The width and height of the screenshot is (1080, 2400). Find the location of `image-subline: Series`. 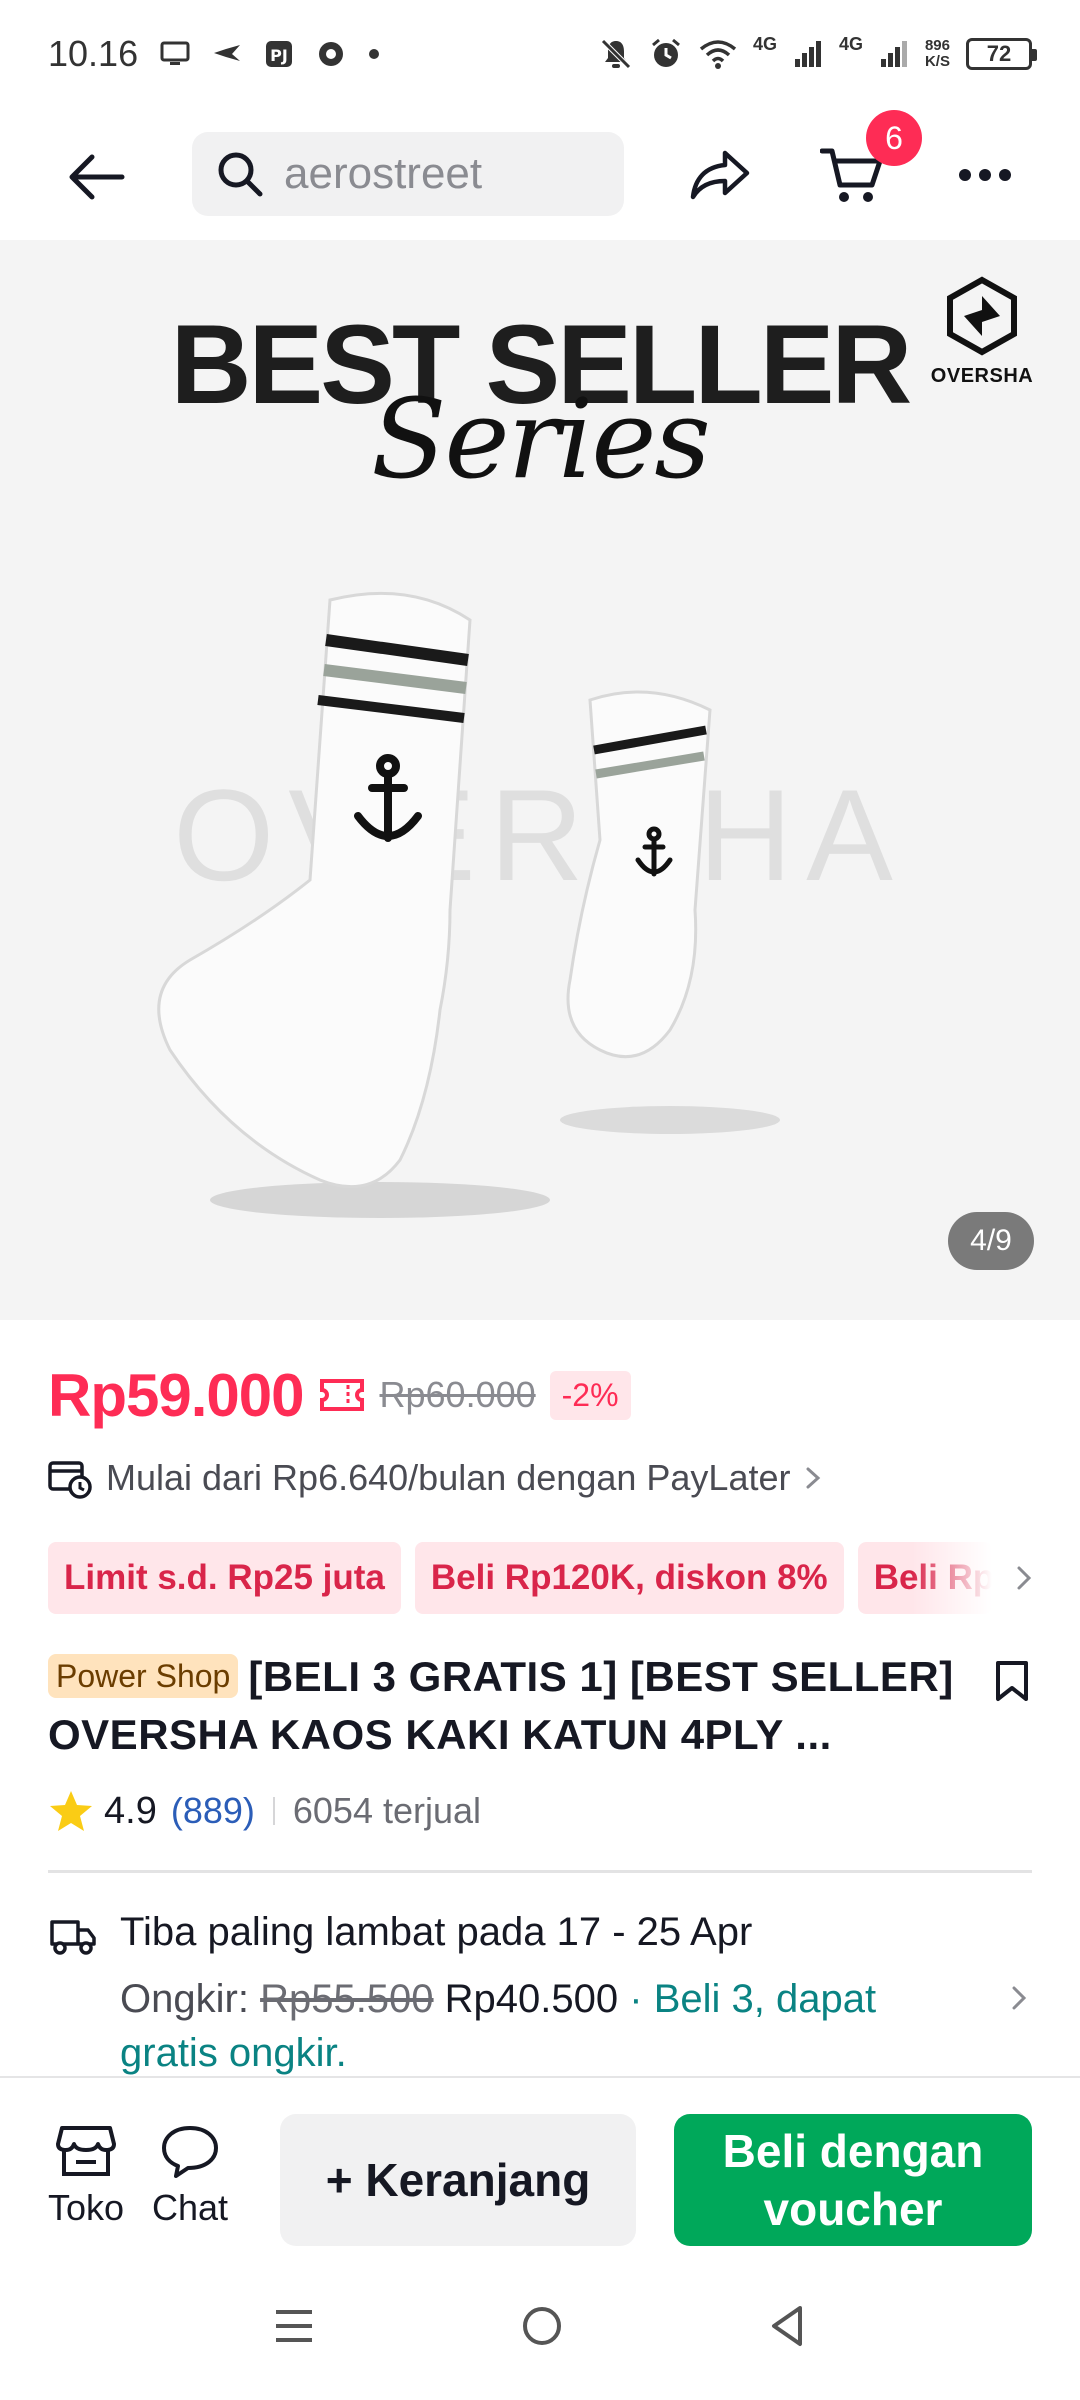

image-subline: Series is located at coordinates (541, 439).